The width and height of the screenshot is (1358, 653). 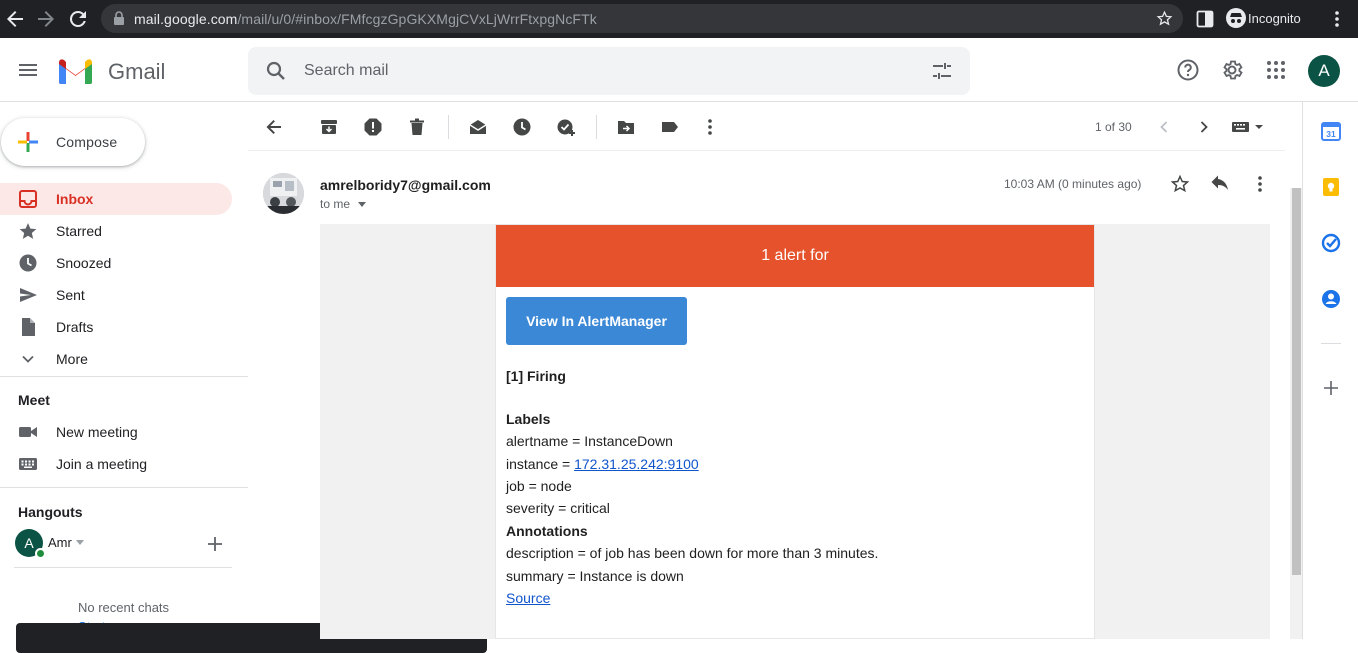 I want to click on incognito-icon, so click(x=1236, y=18).